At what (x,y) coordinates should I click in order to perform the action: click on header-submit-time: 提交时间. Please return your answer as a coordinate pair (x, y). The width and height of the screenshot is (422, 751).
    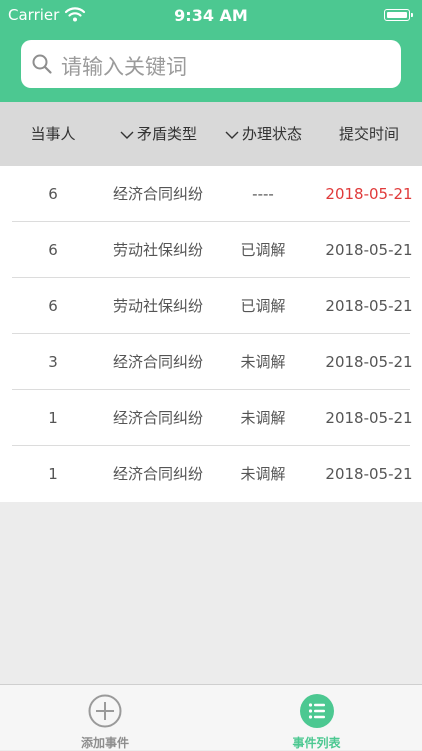
    Looking at the image, I should click on (369, 134).